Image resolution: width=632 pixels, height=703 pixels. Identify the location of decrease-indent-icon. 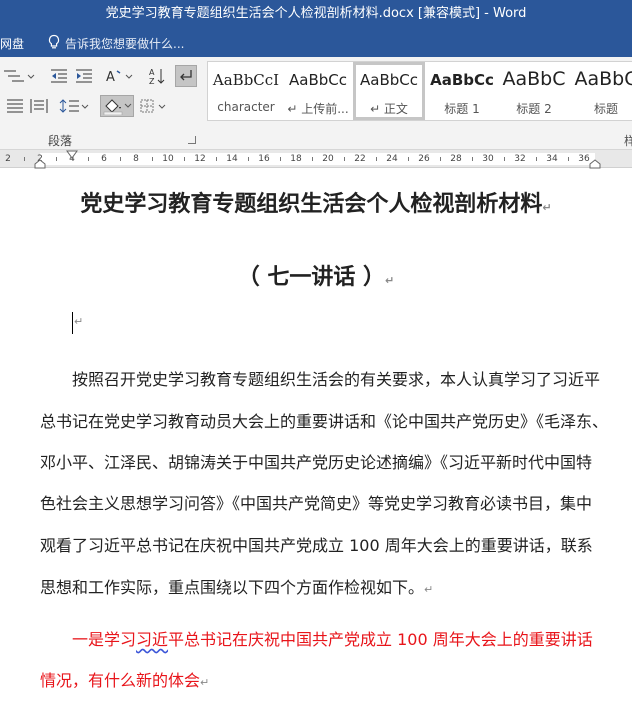
(59, 76).